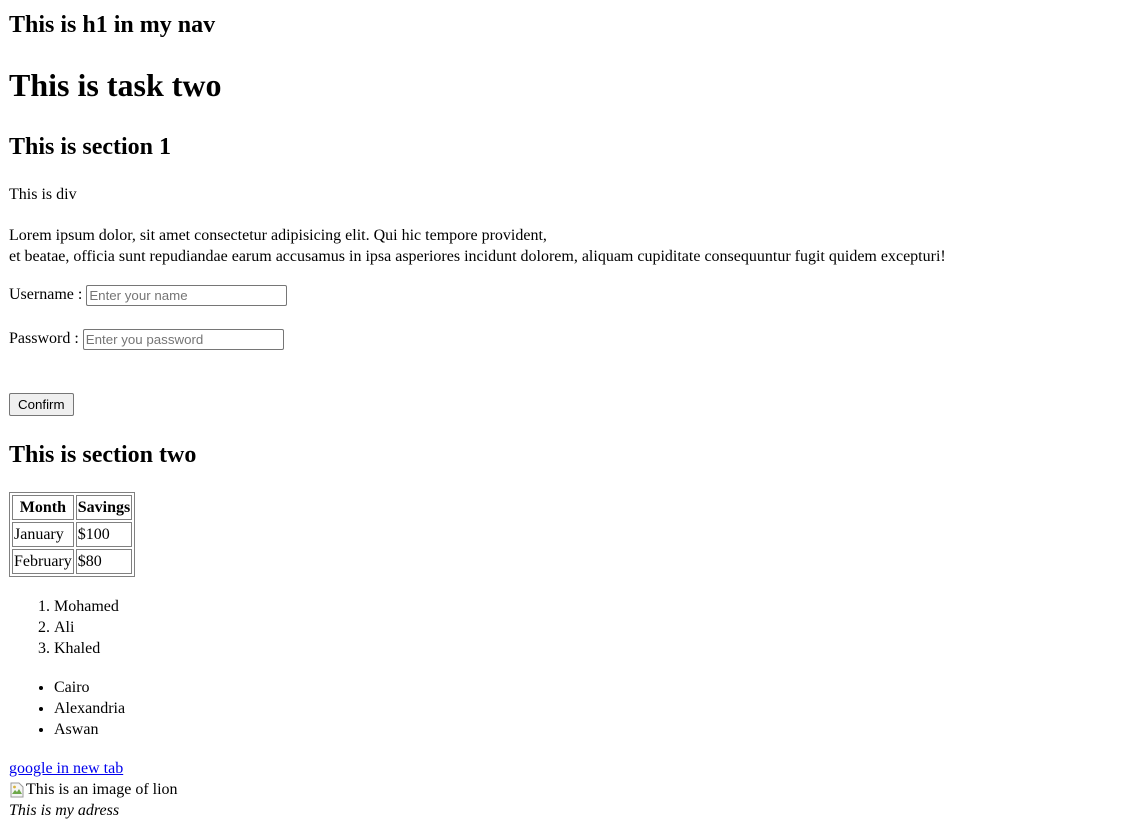 This screenshot has width=1143, height=840. I want to click on image-alt-text: This is an image of lion, so click(102, 789).